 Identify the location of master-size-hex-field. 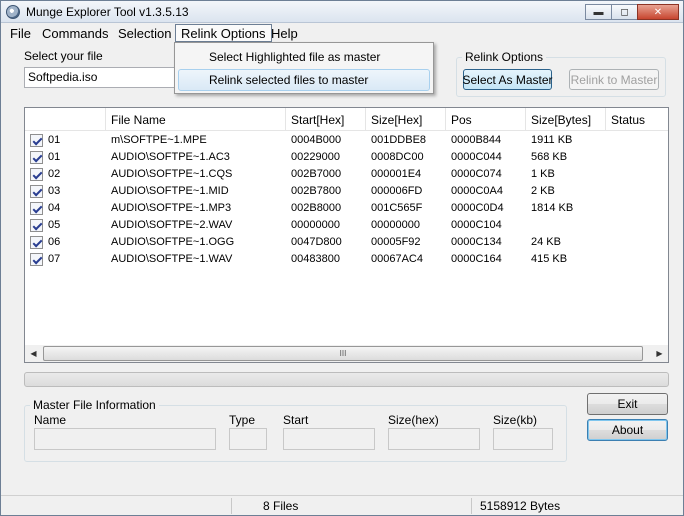
(434, 439).